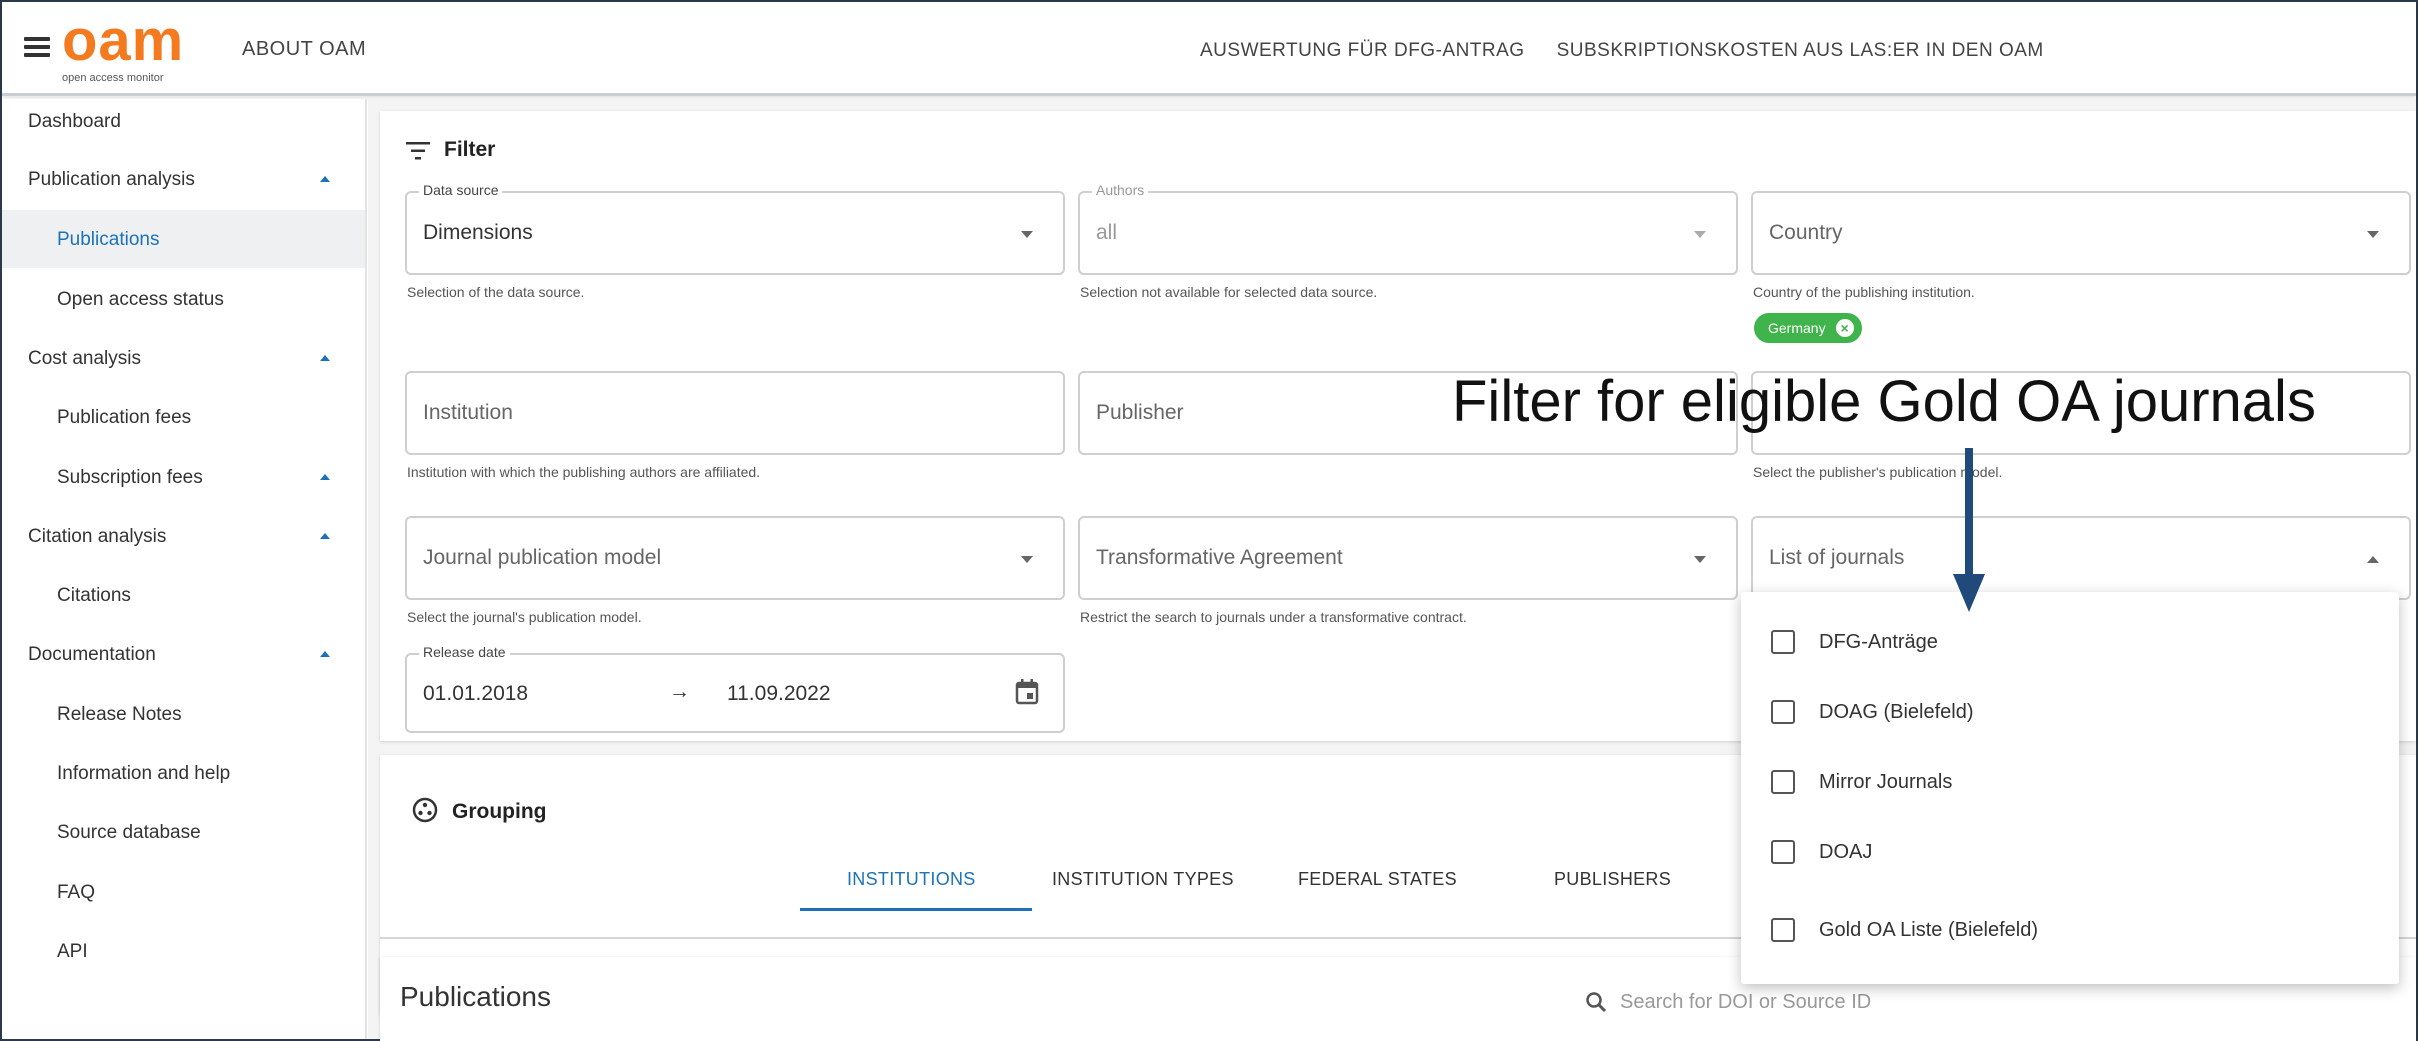 This screenshot has width=2418, height=1041. Describe the element at coordinates (735, 413) in the screenshot. I see `institution-input: Institution` at that location.